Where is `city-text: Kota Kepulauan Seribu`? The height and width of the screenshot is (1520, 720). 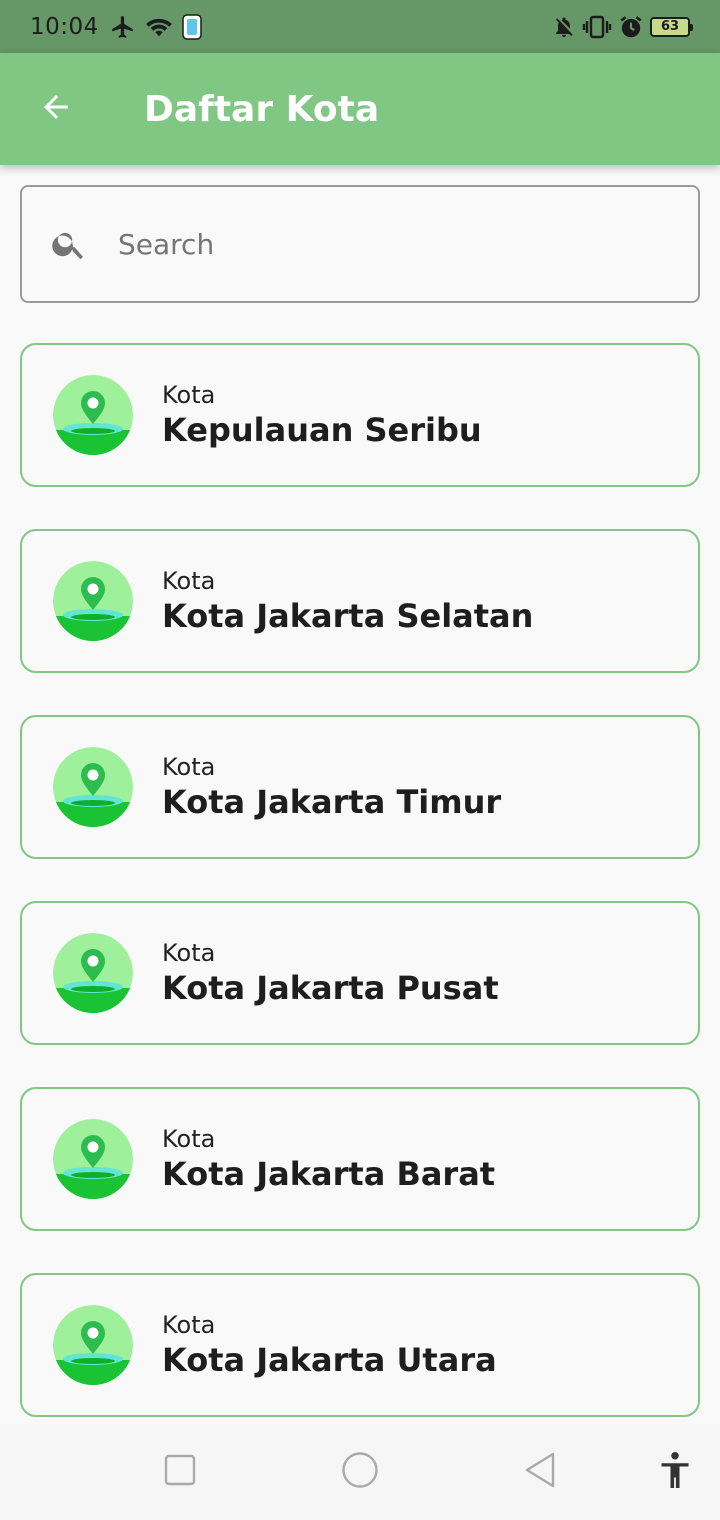 city-text: Kota Kepulauan Seribu is located at coordinates (322, 415).